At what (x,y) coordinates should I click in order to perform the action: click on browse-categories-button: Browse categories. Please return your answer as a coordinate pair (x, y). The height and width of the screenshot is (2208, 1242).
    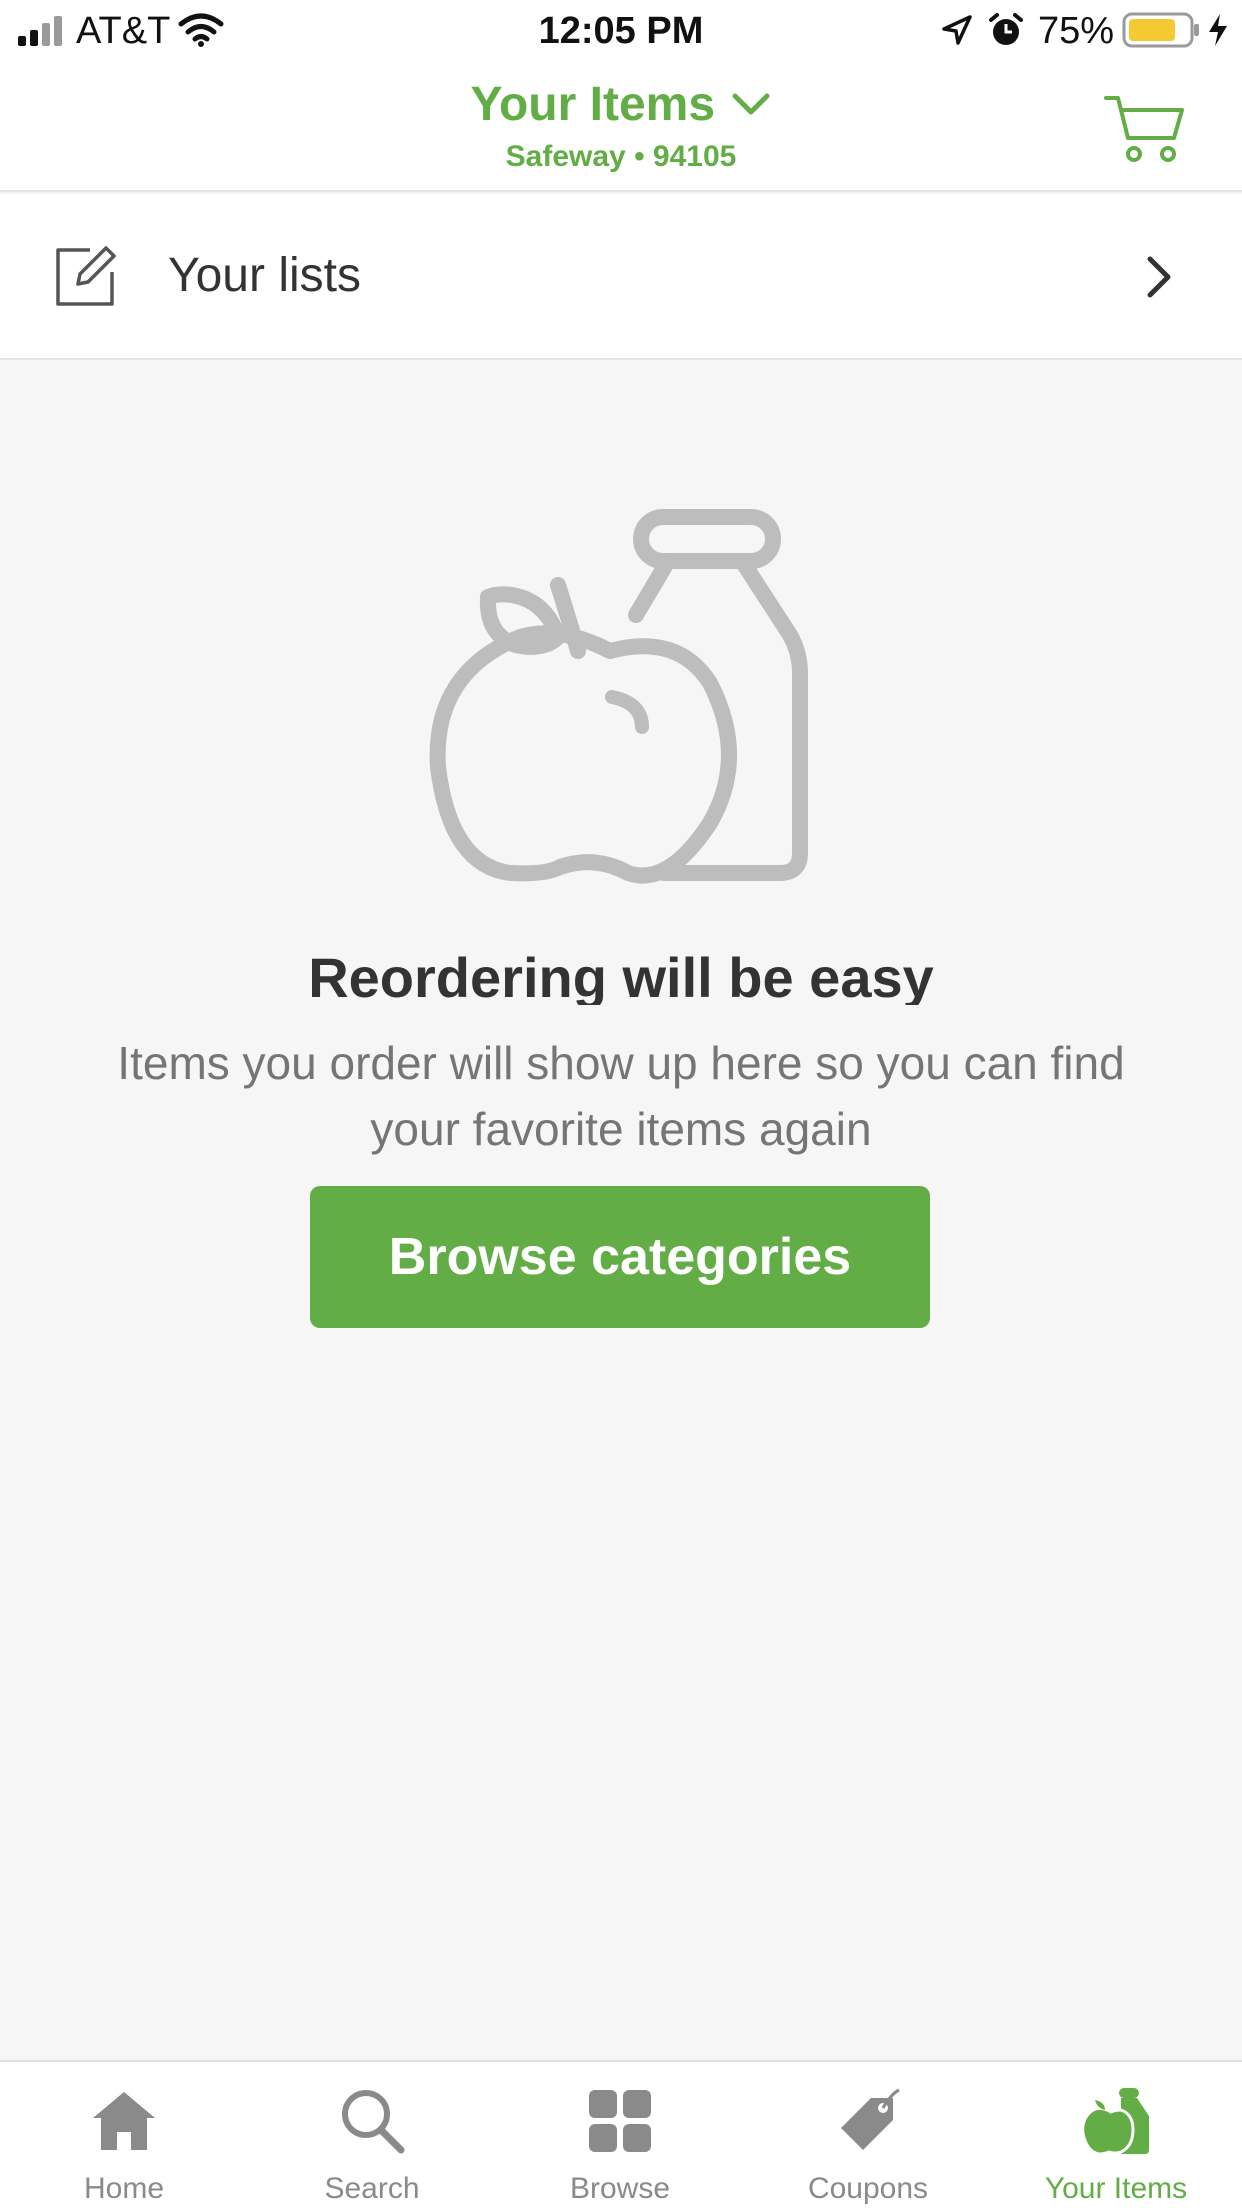
    Looking at the image, I should click on (620, 1257).